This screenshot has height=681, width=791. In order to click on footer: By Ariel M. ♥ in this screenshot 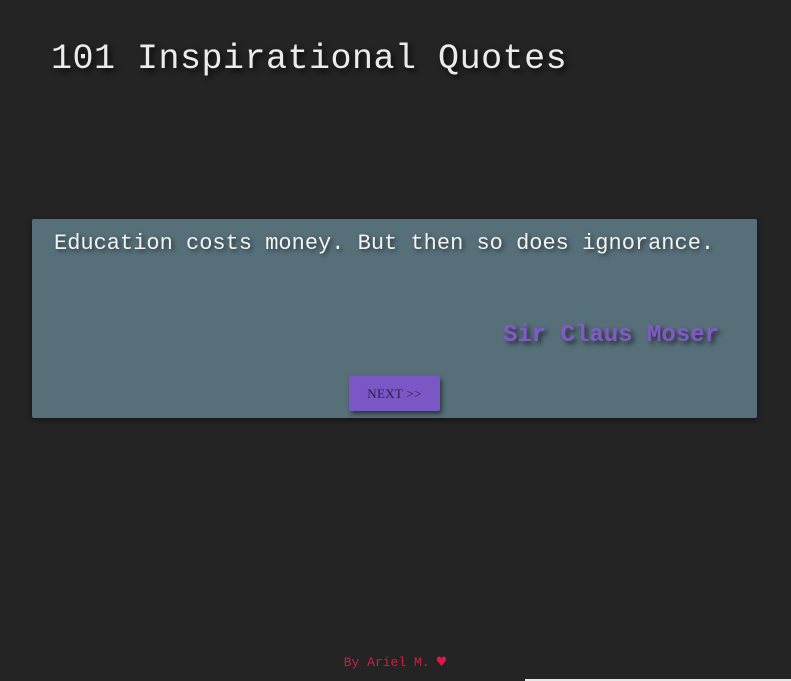, I will do `click(395, 662)`.